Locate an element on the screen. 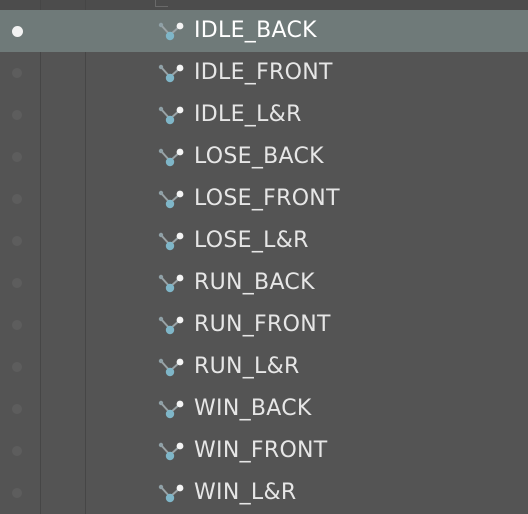 The height and width of the screenshot is (514, 528). hierarchy-row: RUN_FRONT is located at coordinates (264, 325).